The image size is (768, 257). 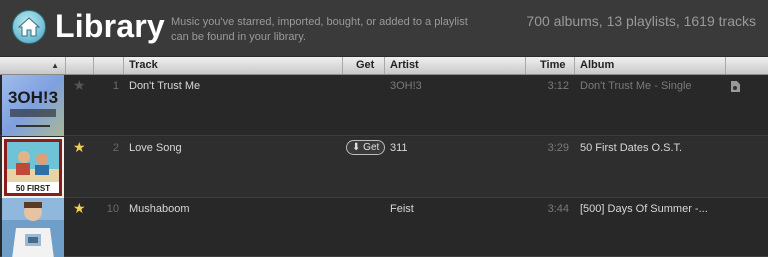 I want to click on column-extra, so click(x=747, y=65).